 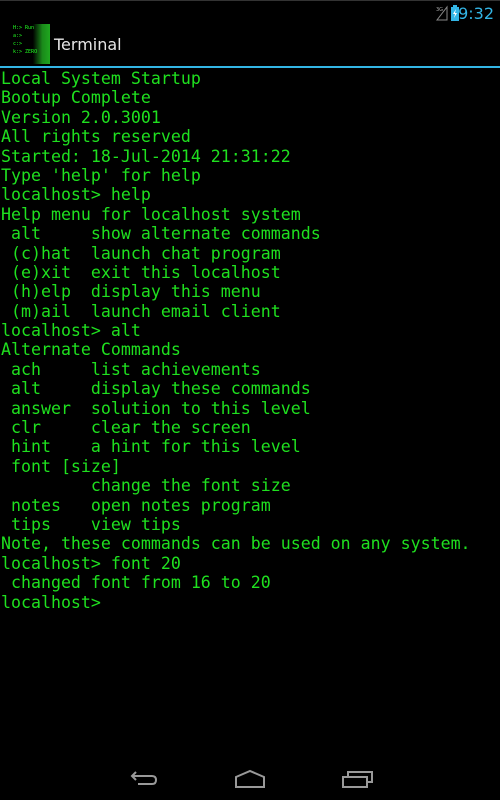 I want to click on terminal-line: Started: 18-Jul-2014 21:31:22, so click(x=146, y=156).